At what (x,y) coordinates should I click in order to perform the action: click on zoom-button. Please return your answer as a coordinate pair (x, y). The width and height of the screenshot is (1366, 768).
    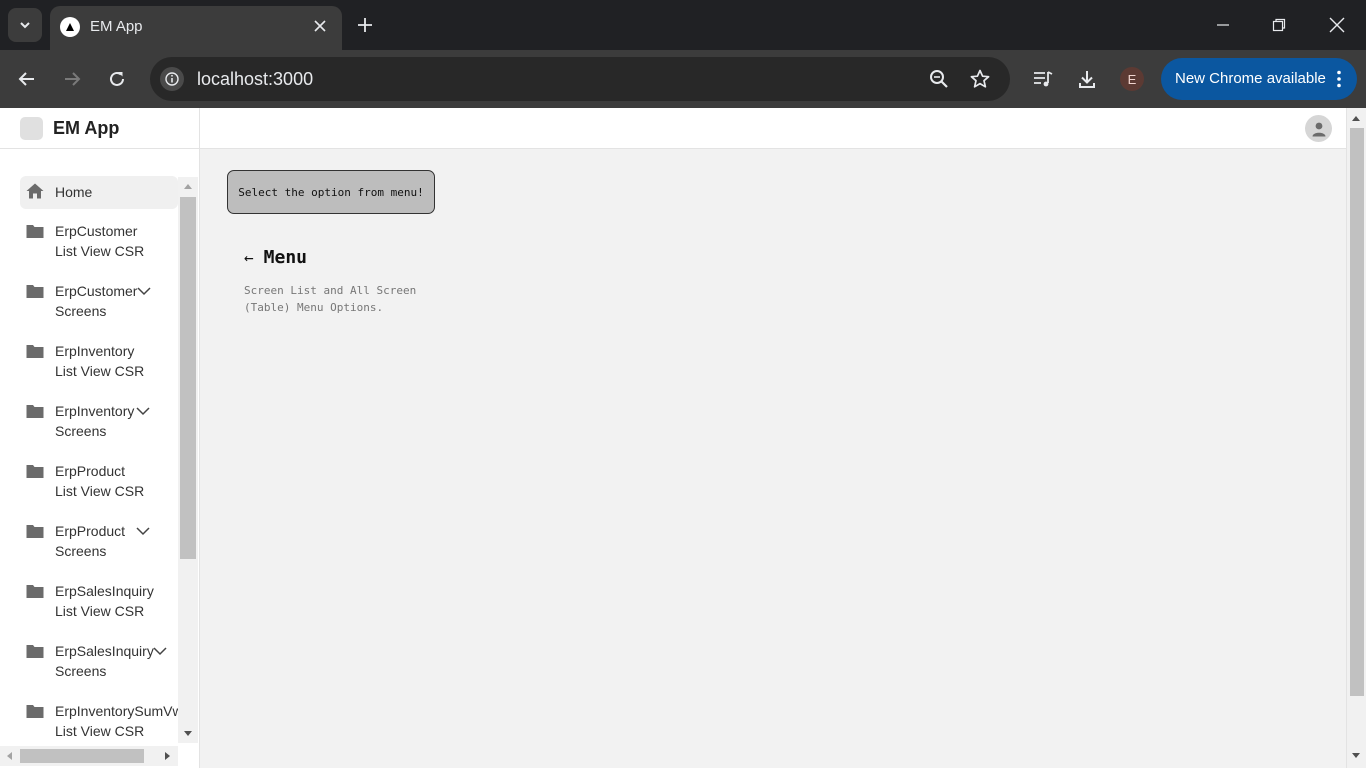
    Looking at the image, I should click on (939, 79).